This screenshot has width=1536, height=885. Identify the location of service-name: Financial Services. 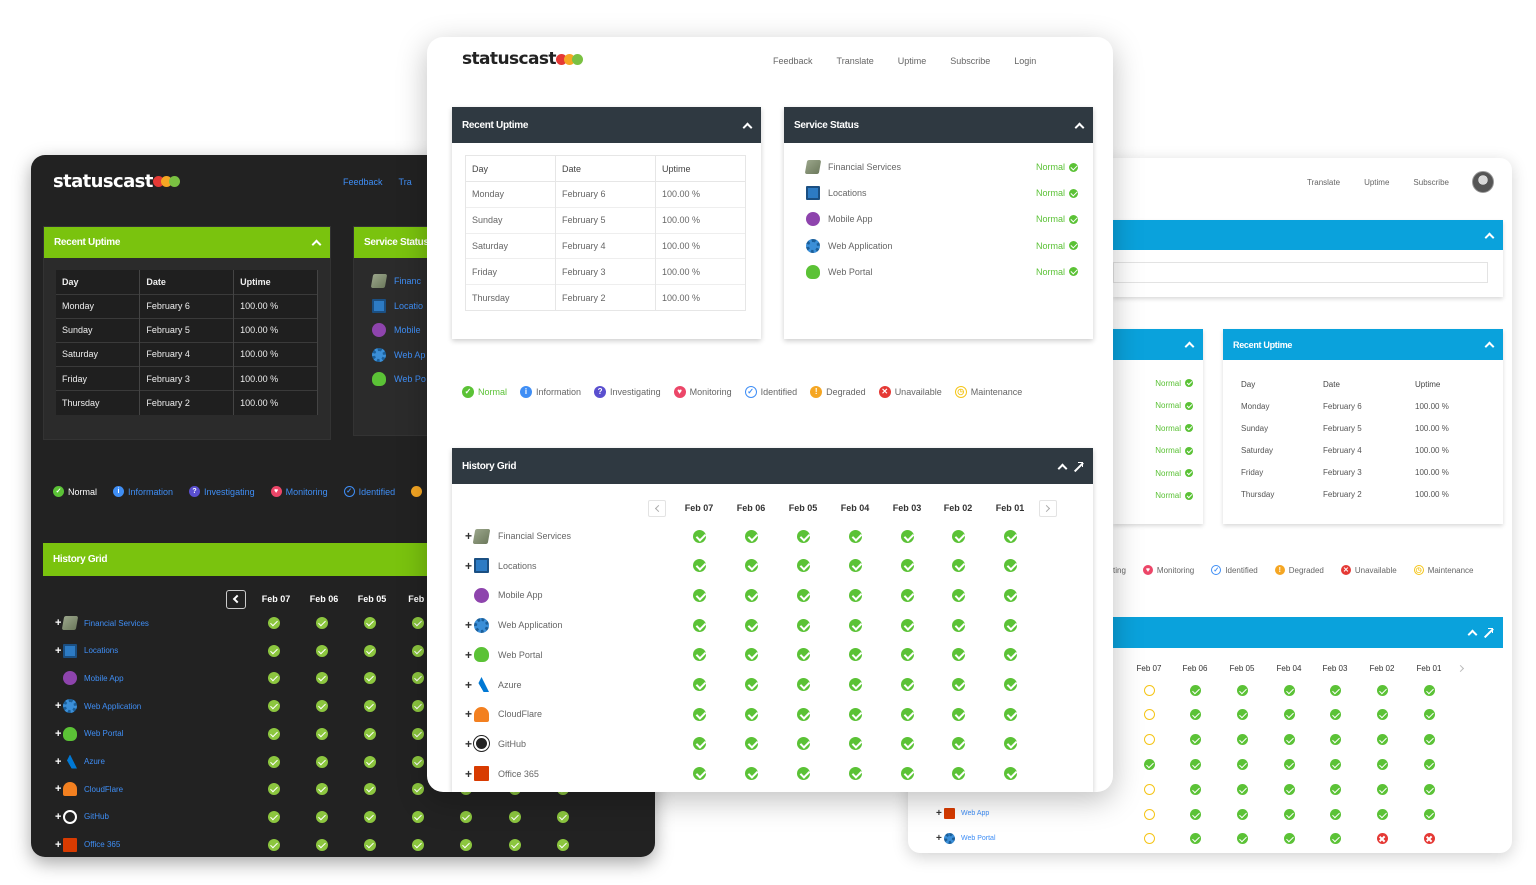
(534, 536).